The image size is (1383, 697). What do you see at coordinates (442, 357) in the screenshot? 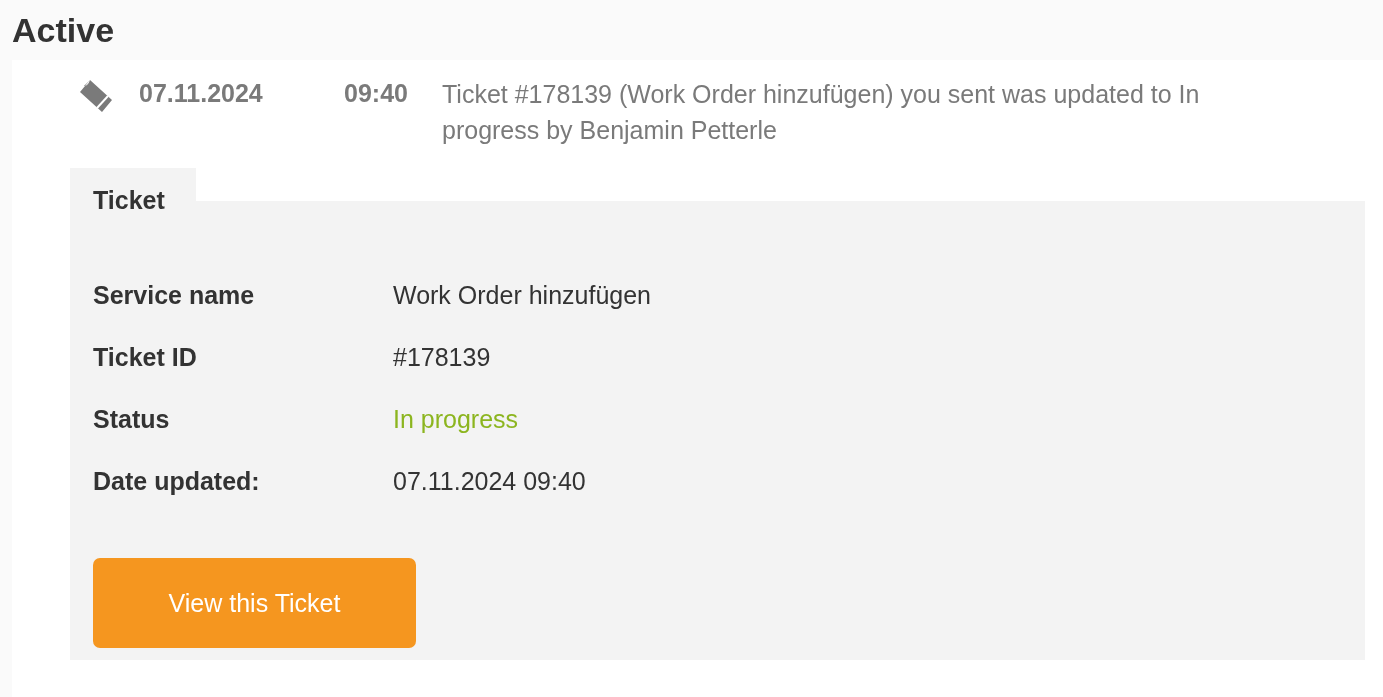
I see `field-value: #178139` at bounding box center [442, 357].